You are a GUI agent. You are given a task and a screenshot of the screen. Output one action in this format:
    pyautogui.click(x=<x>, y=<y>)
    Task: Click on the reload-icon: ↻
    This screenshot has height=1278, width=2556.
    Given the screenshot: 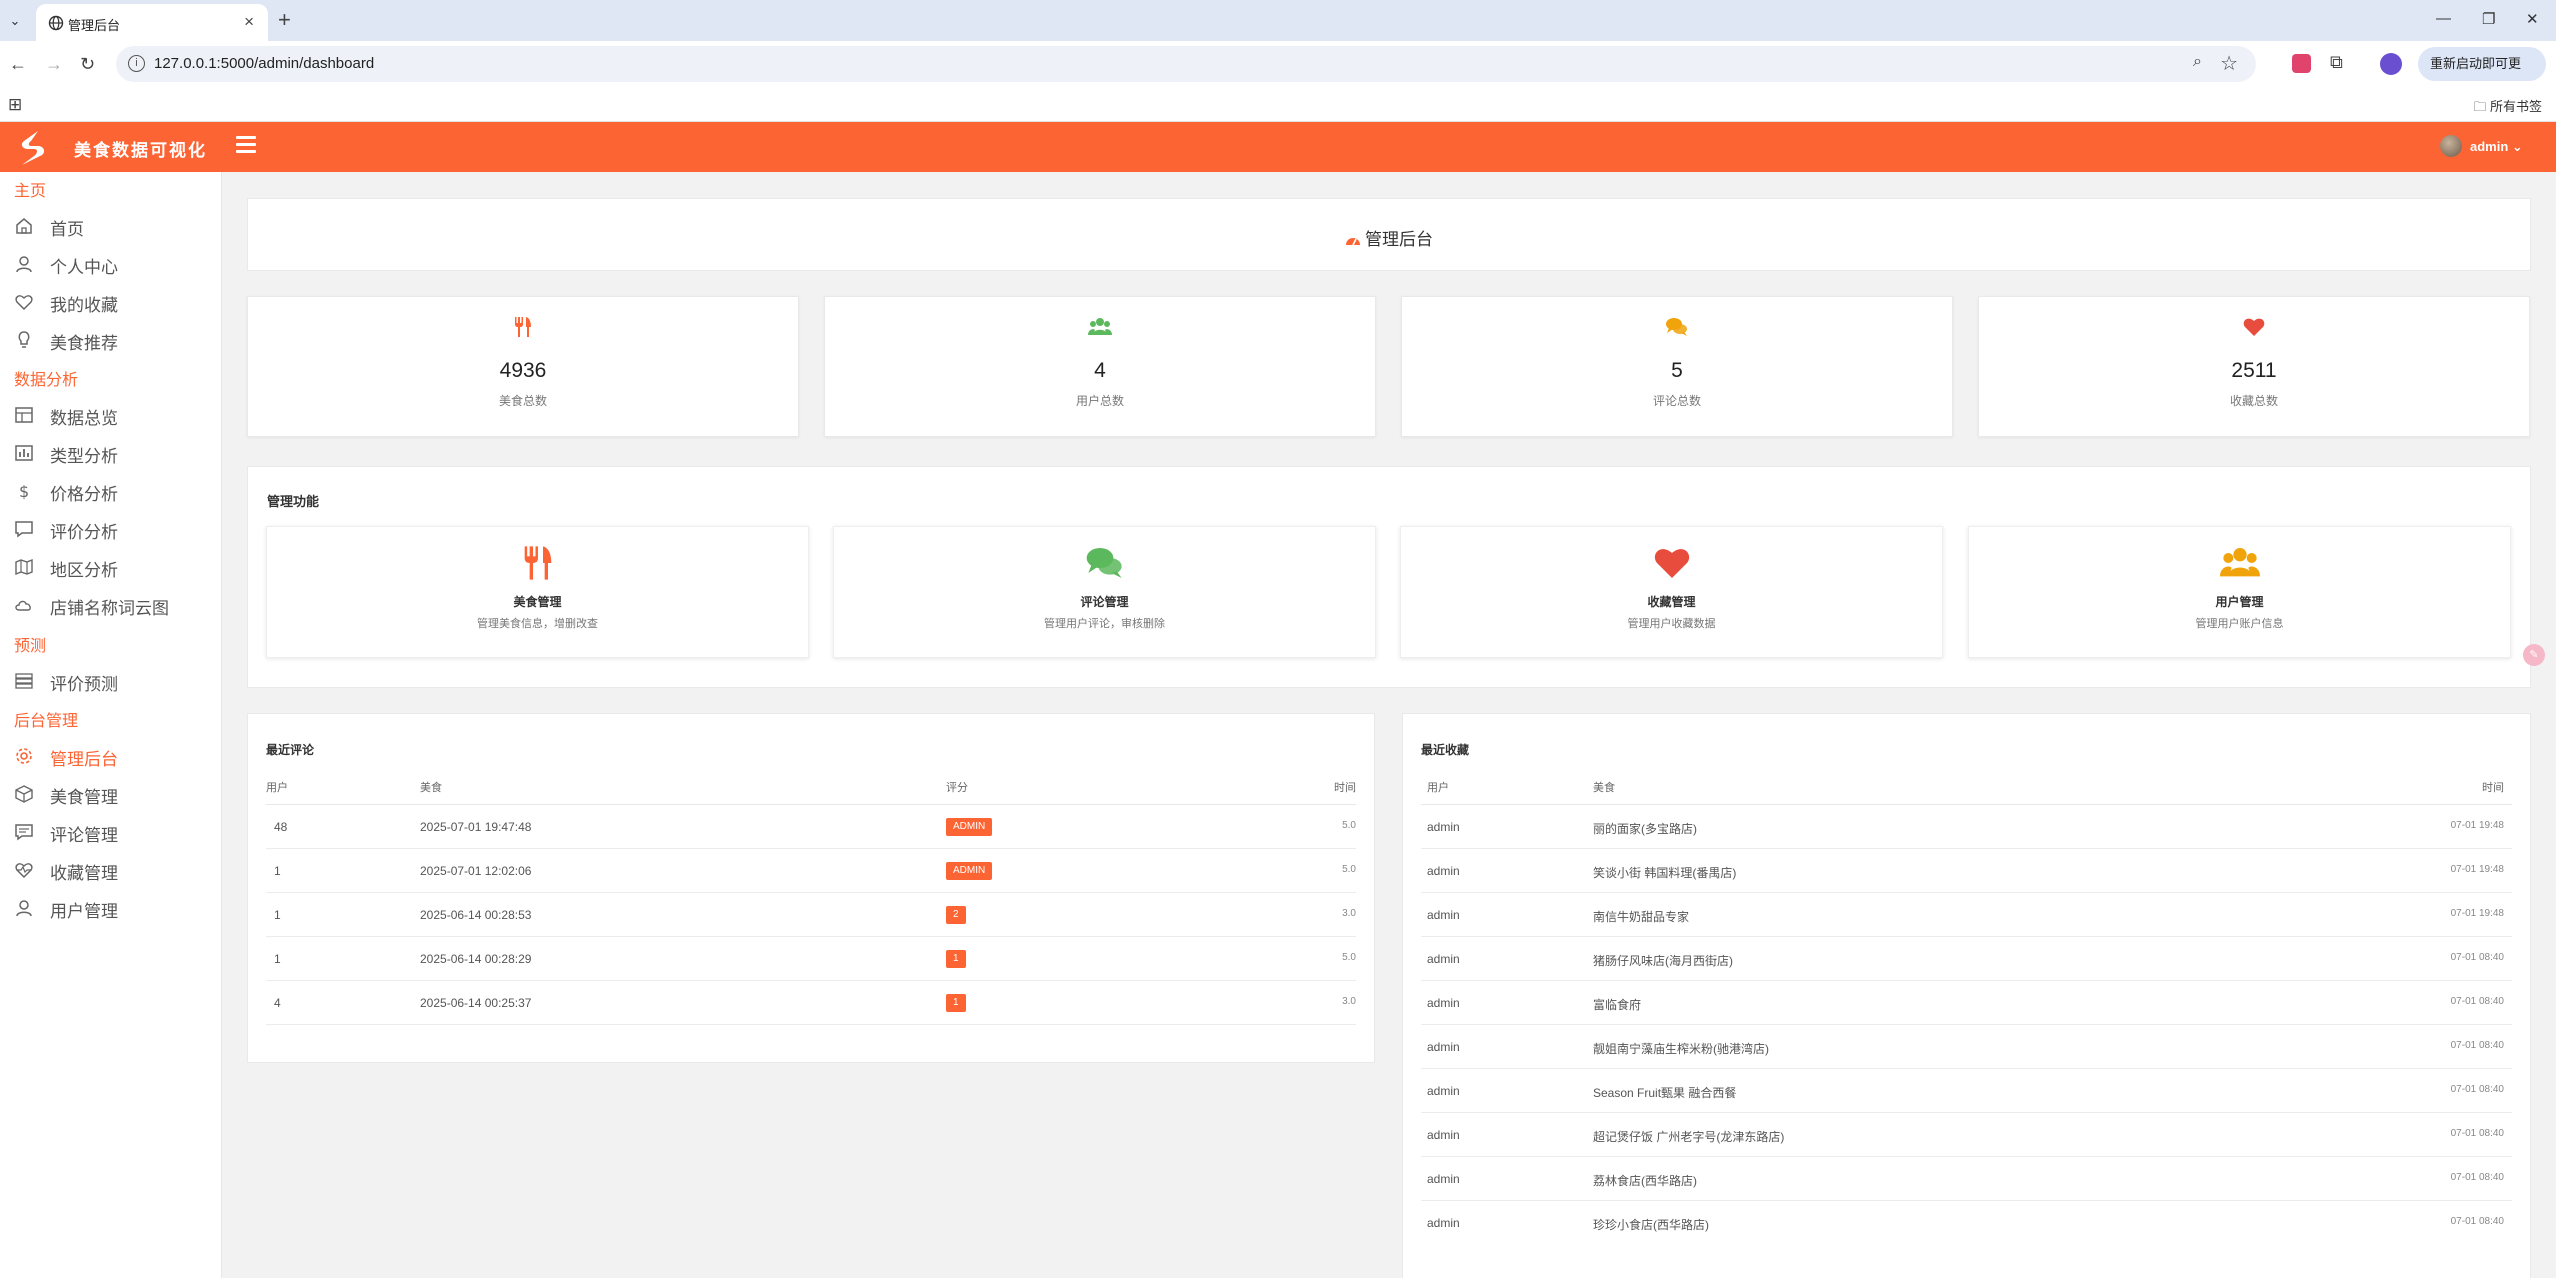 What is the action you would take?
    pyautogui.click(x=87, y=64)
    